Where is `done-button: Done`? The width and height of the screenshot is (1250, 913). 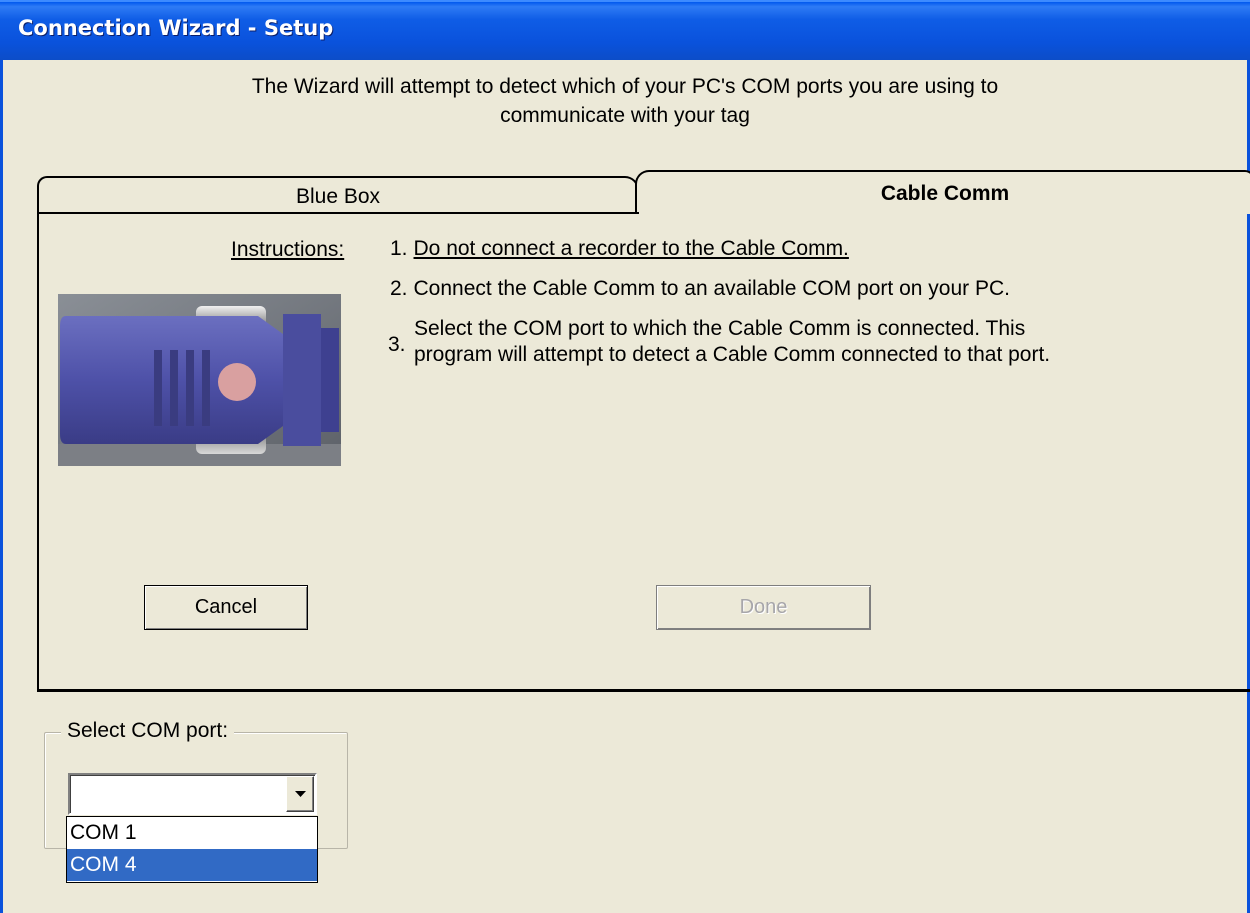
done-button: Done is located at coordinates (763, 607).